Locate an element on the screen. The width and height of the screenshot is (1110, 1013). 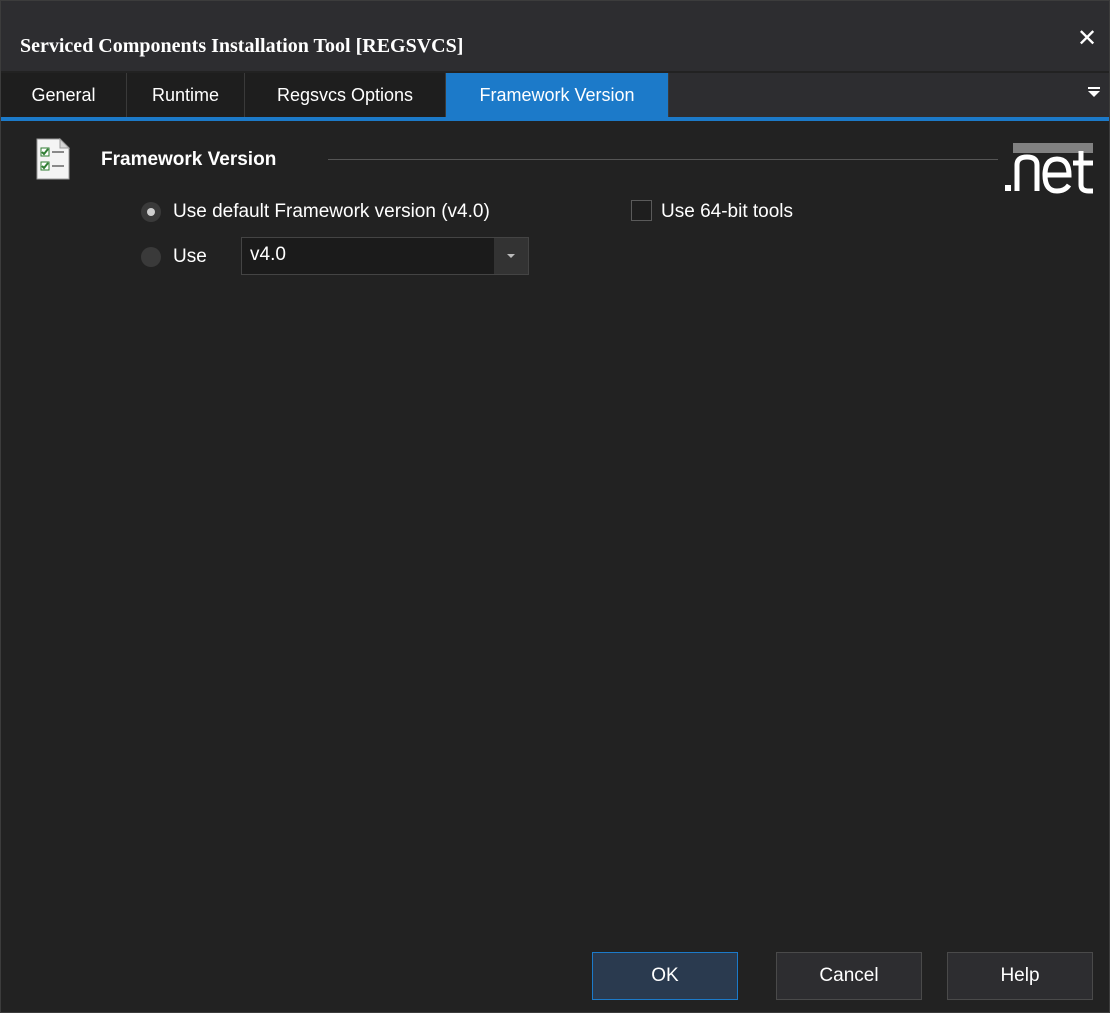
help-button: Help is located at coordinates (1020, 976).